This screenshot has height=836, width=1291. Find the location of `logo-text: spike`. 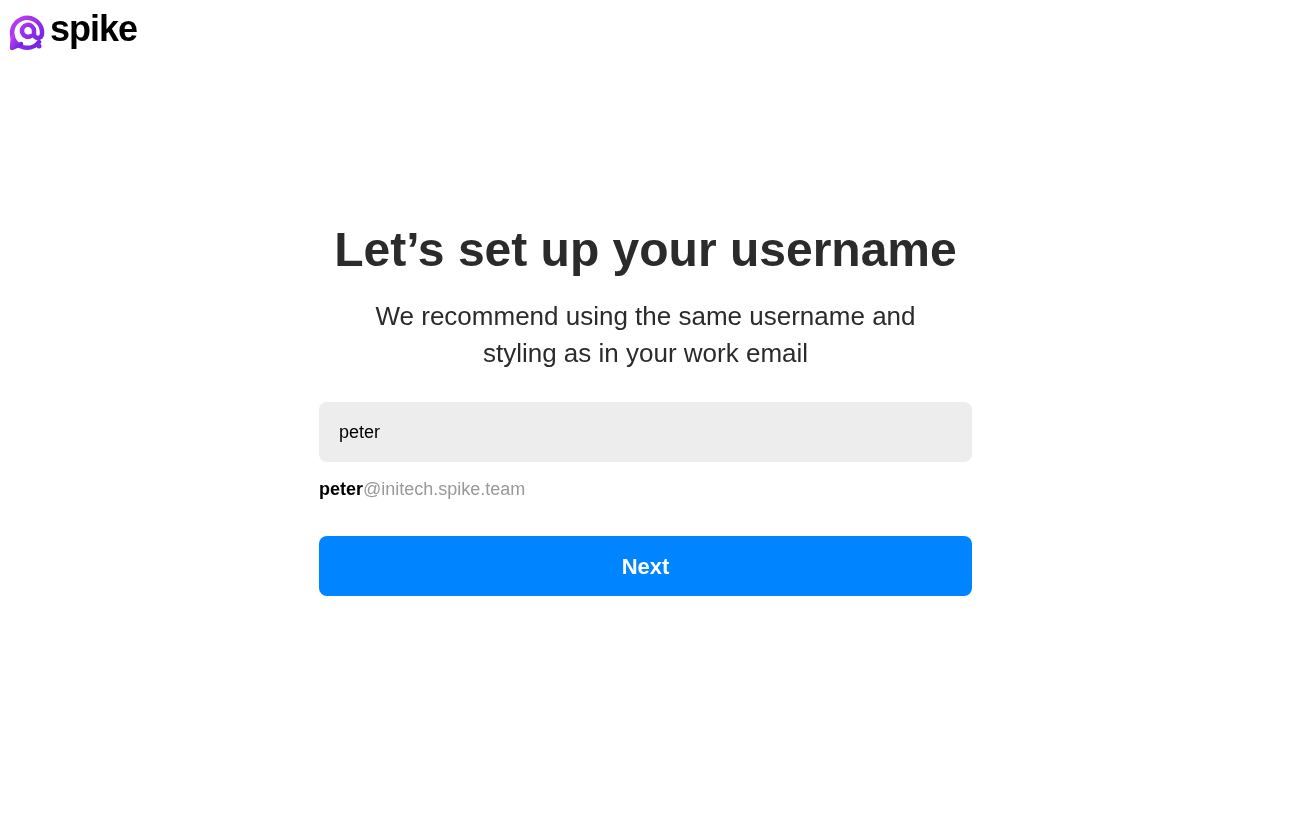

logo-text: spike is located at coordinates (94, 29).